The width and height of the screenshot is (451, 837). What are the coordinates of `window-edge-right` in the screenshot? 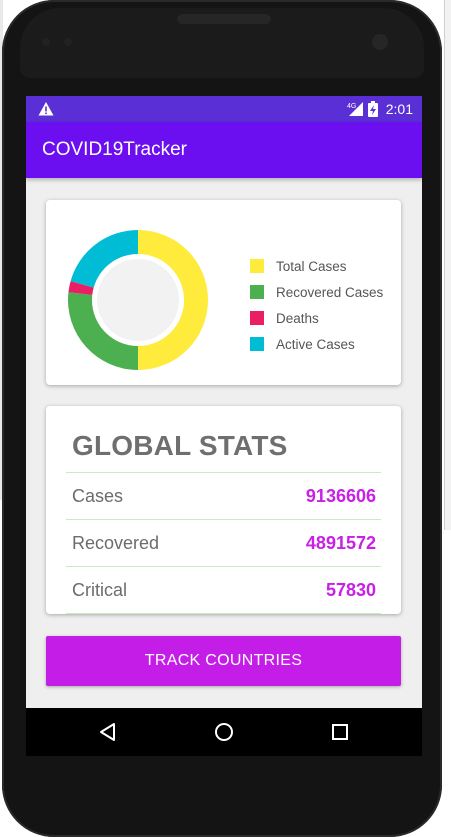 It's located at (447, 265).